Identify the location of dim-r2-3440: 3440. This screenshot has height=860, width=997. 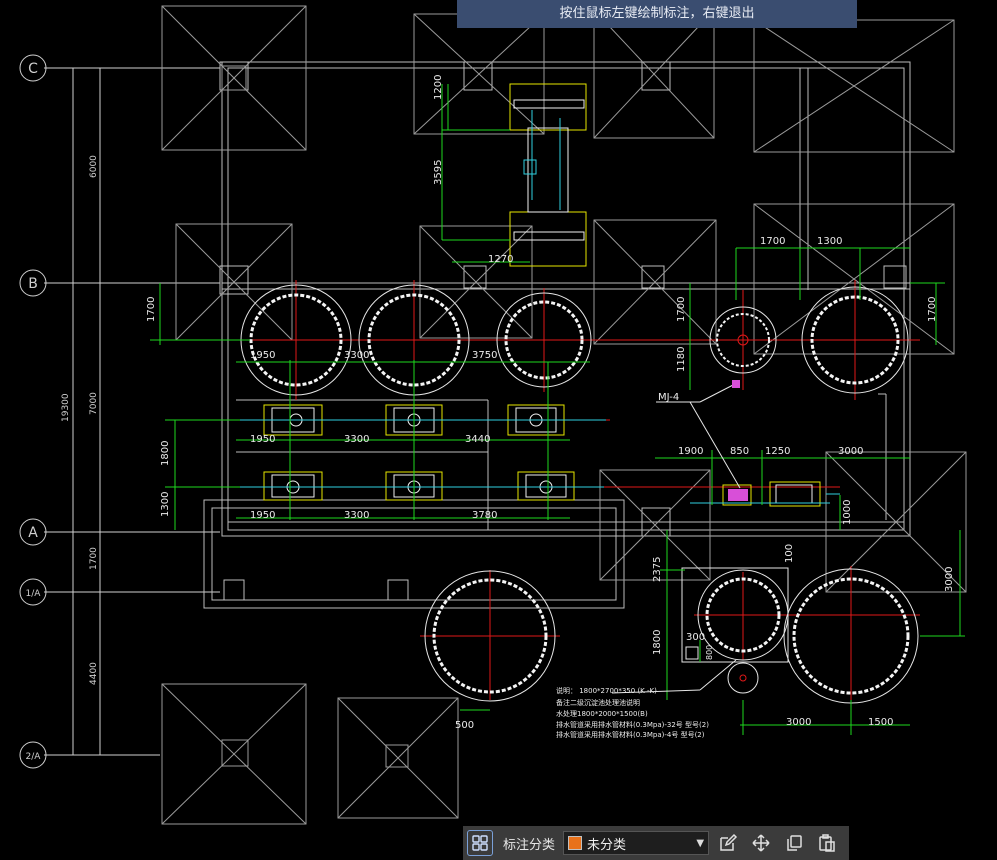
(477, 439).